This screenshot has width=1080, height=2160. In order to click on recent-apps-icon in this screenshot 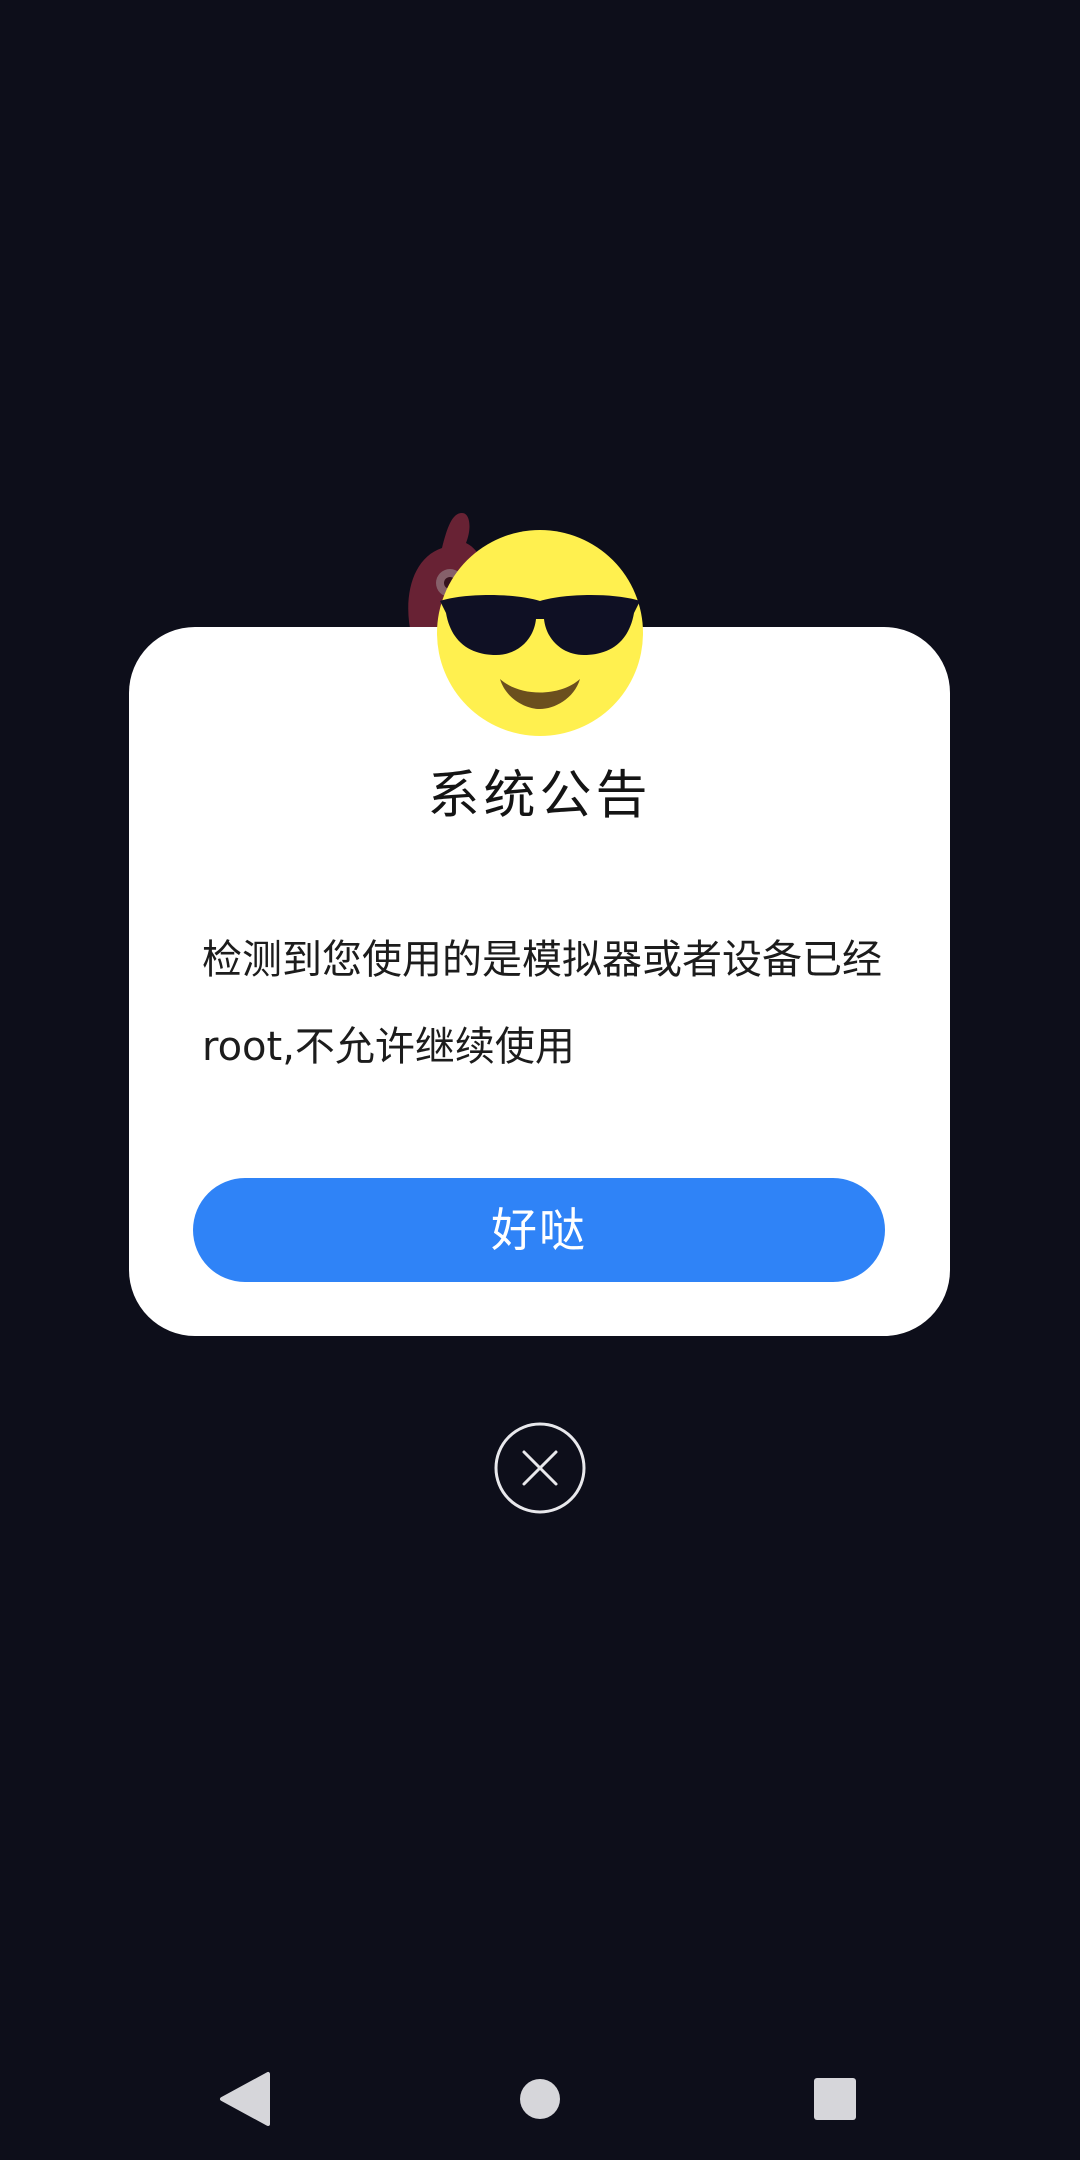, I will do `click(835, 2099)`.